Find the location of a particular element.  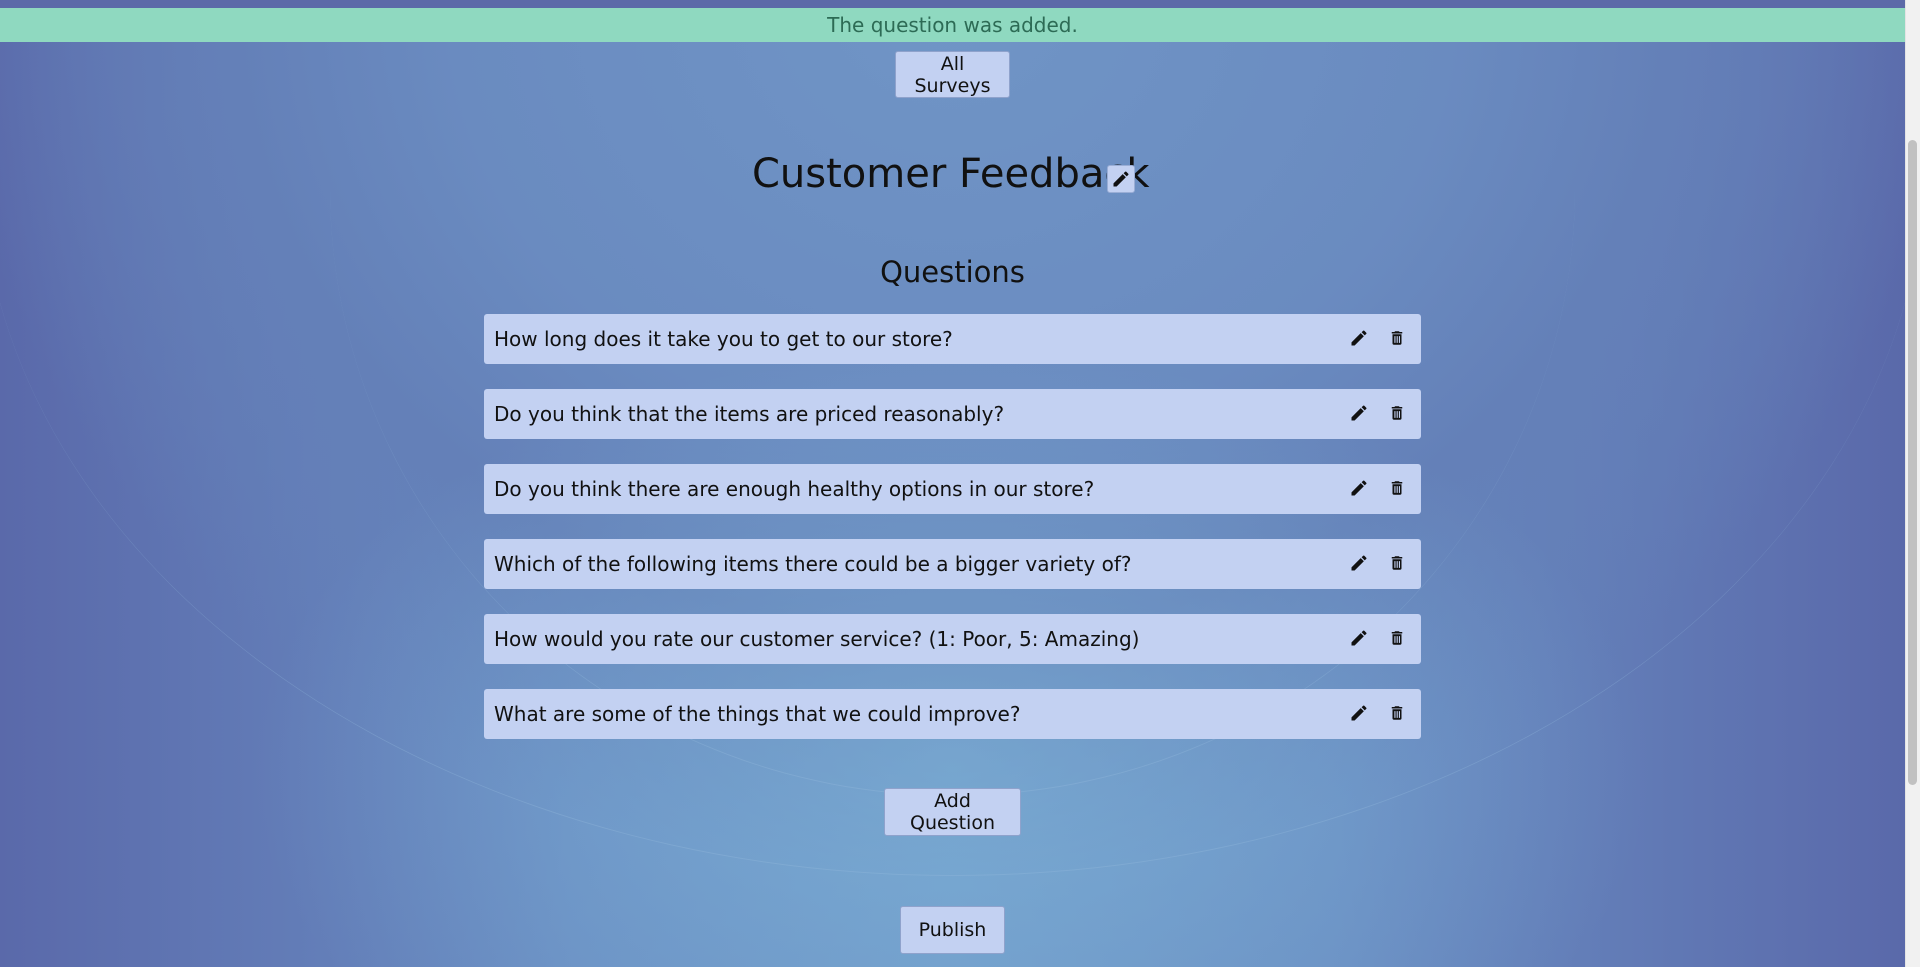

page-scrollbar is located at coordinates (1912, 483).